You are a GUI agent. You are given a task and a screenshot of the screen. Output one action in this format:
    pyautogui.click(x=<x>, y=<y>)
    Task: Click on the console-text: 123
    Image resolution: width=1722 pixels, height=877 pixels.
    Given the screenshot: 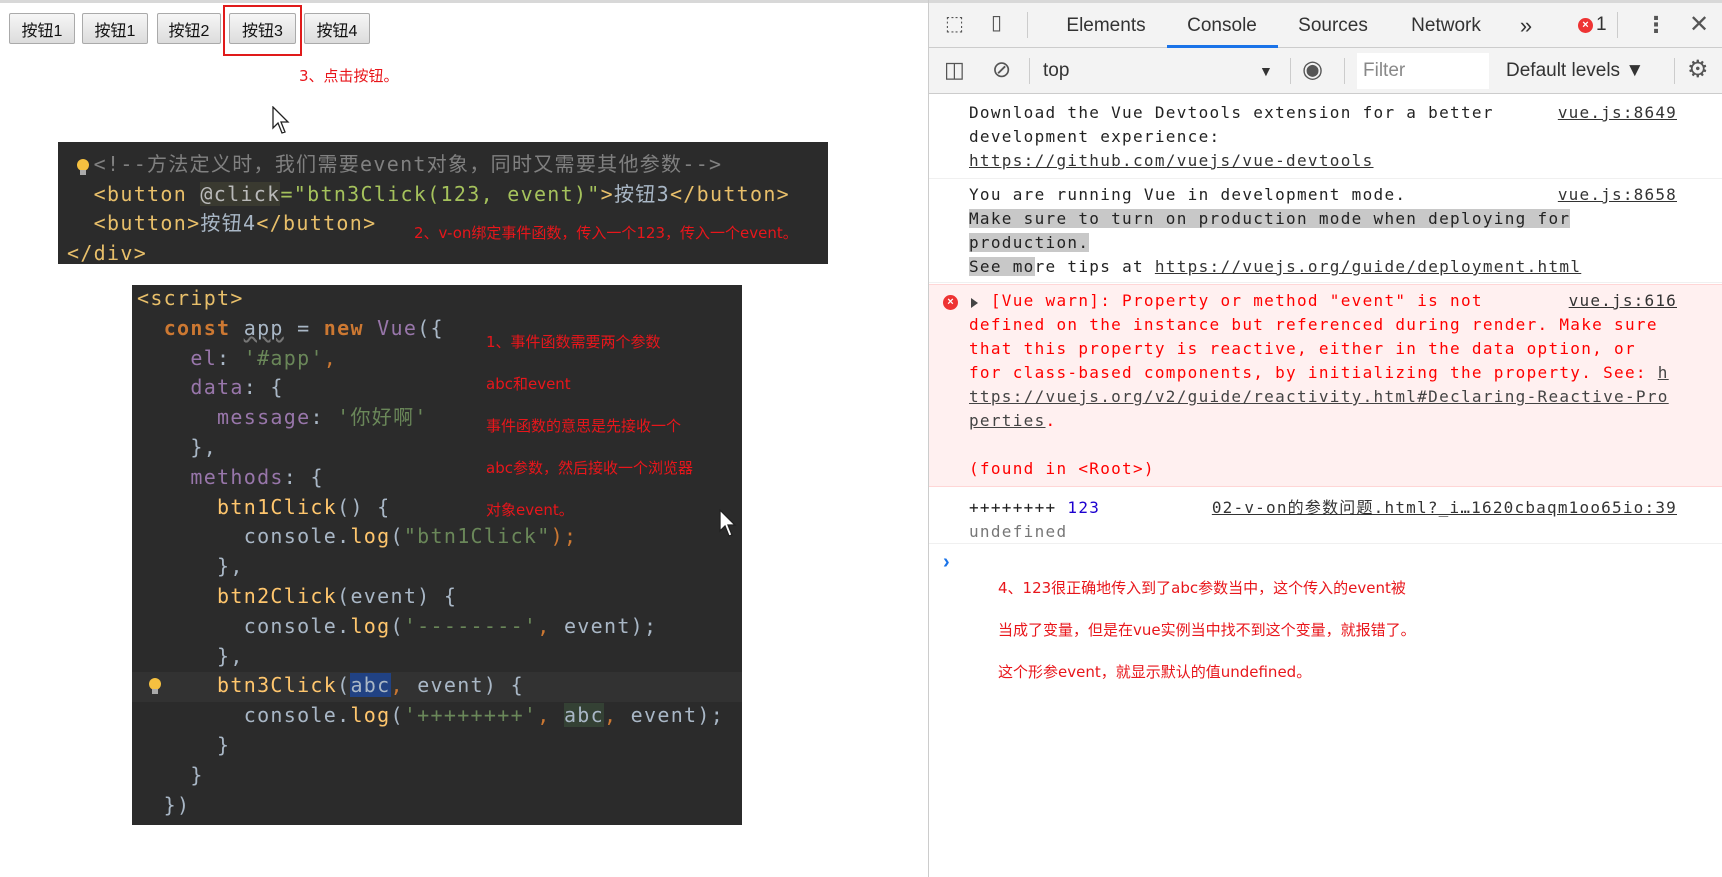 What is the action you would take?
    pyautogui.click(x=1084, y=507)
    